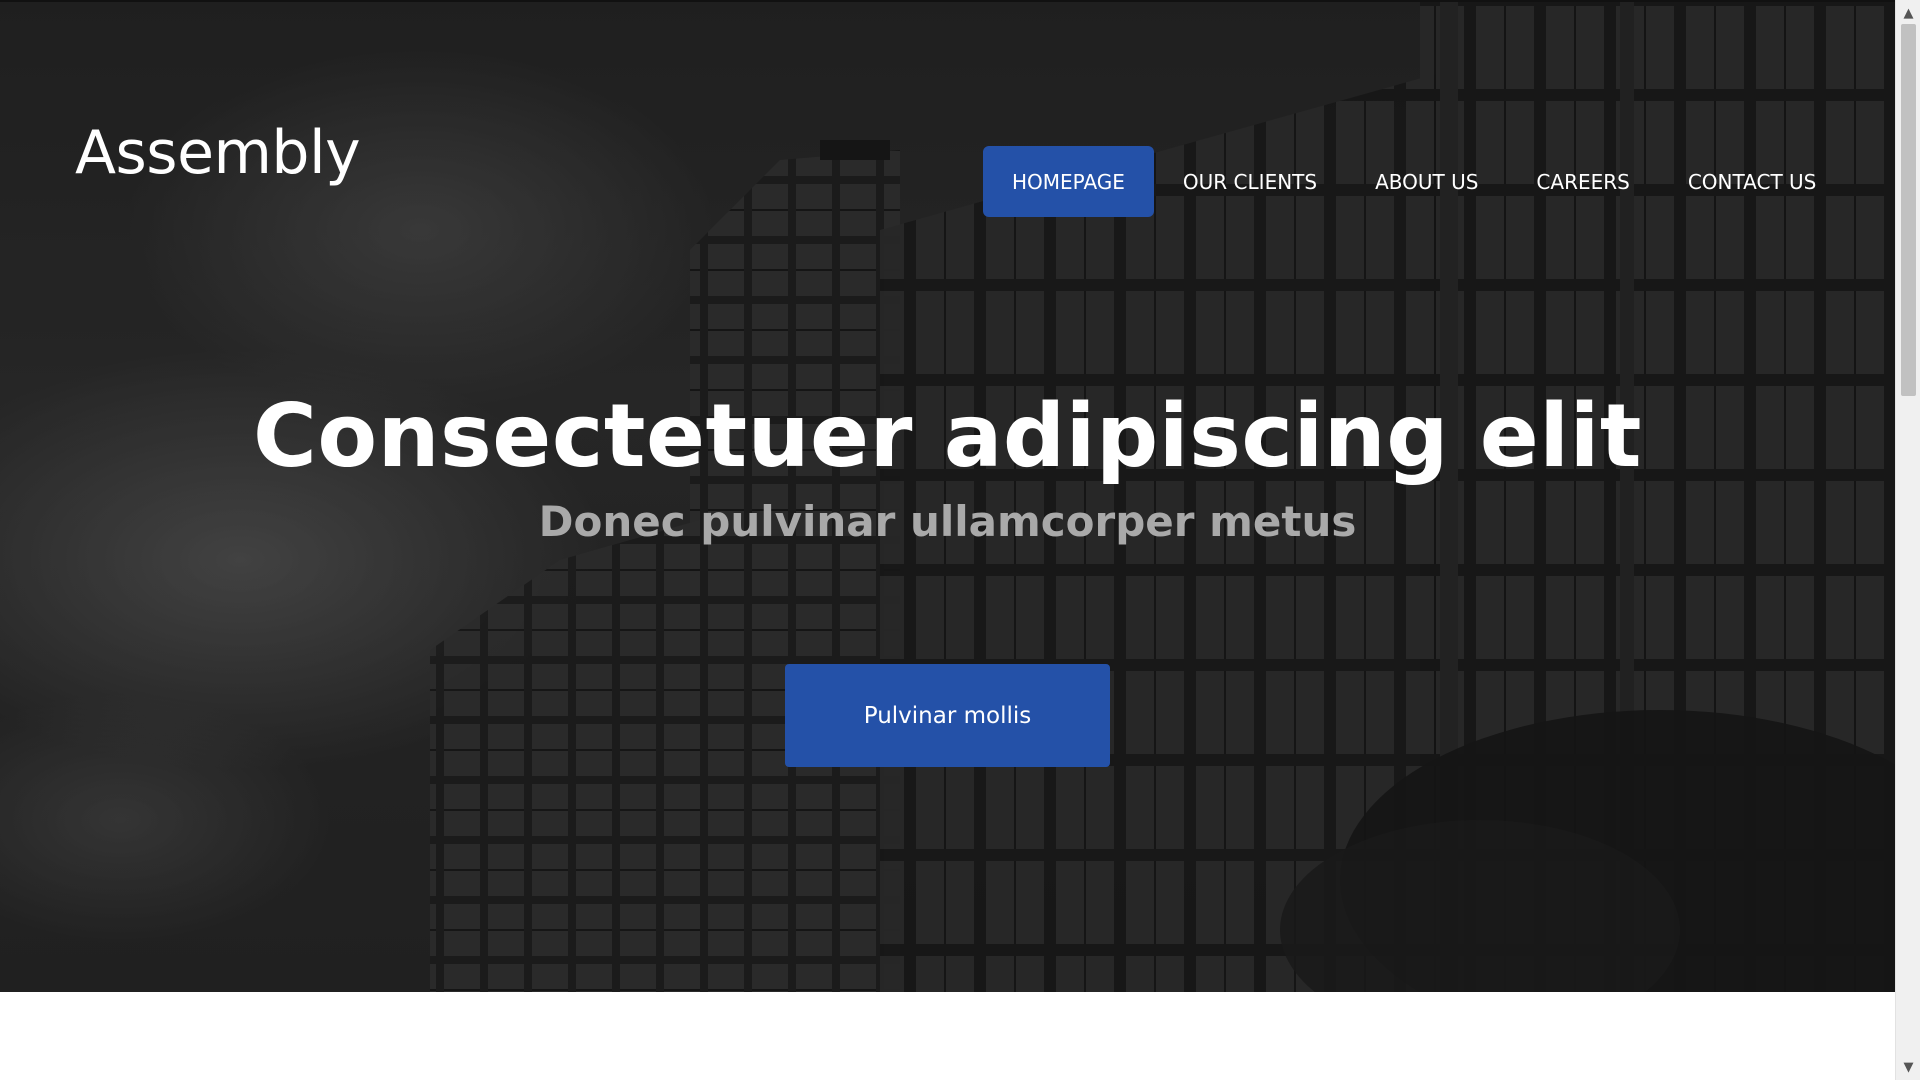 The image size is (1920, 1080). Describe the element at coordinates (1426, 181) in the screenshot. I see `nav-item-about-us: ABOUT US` at that location.